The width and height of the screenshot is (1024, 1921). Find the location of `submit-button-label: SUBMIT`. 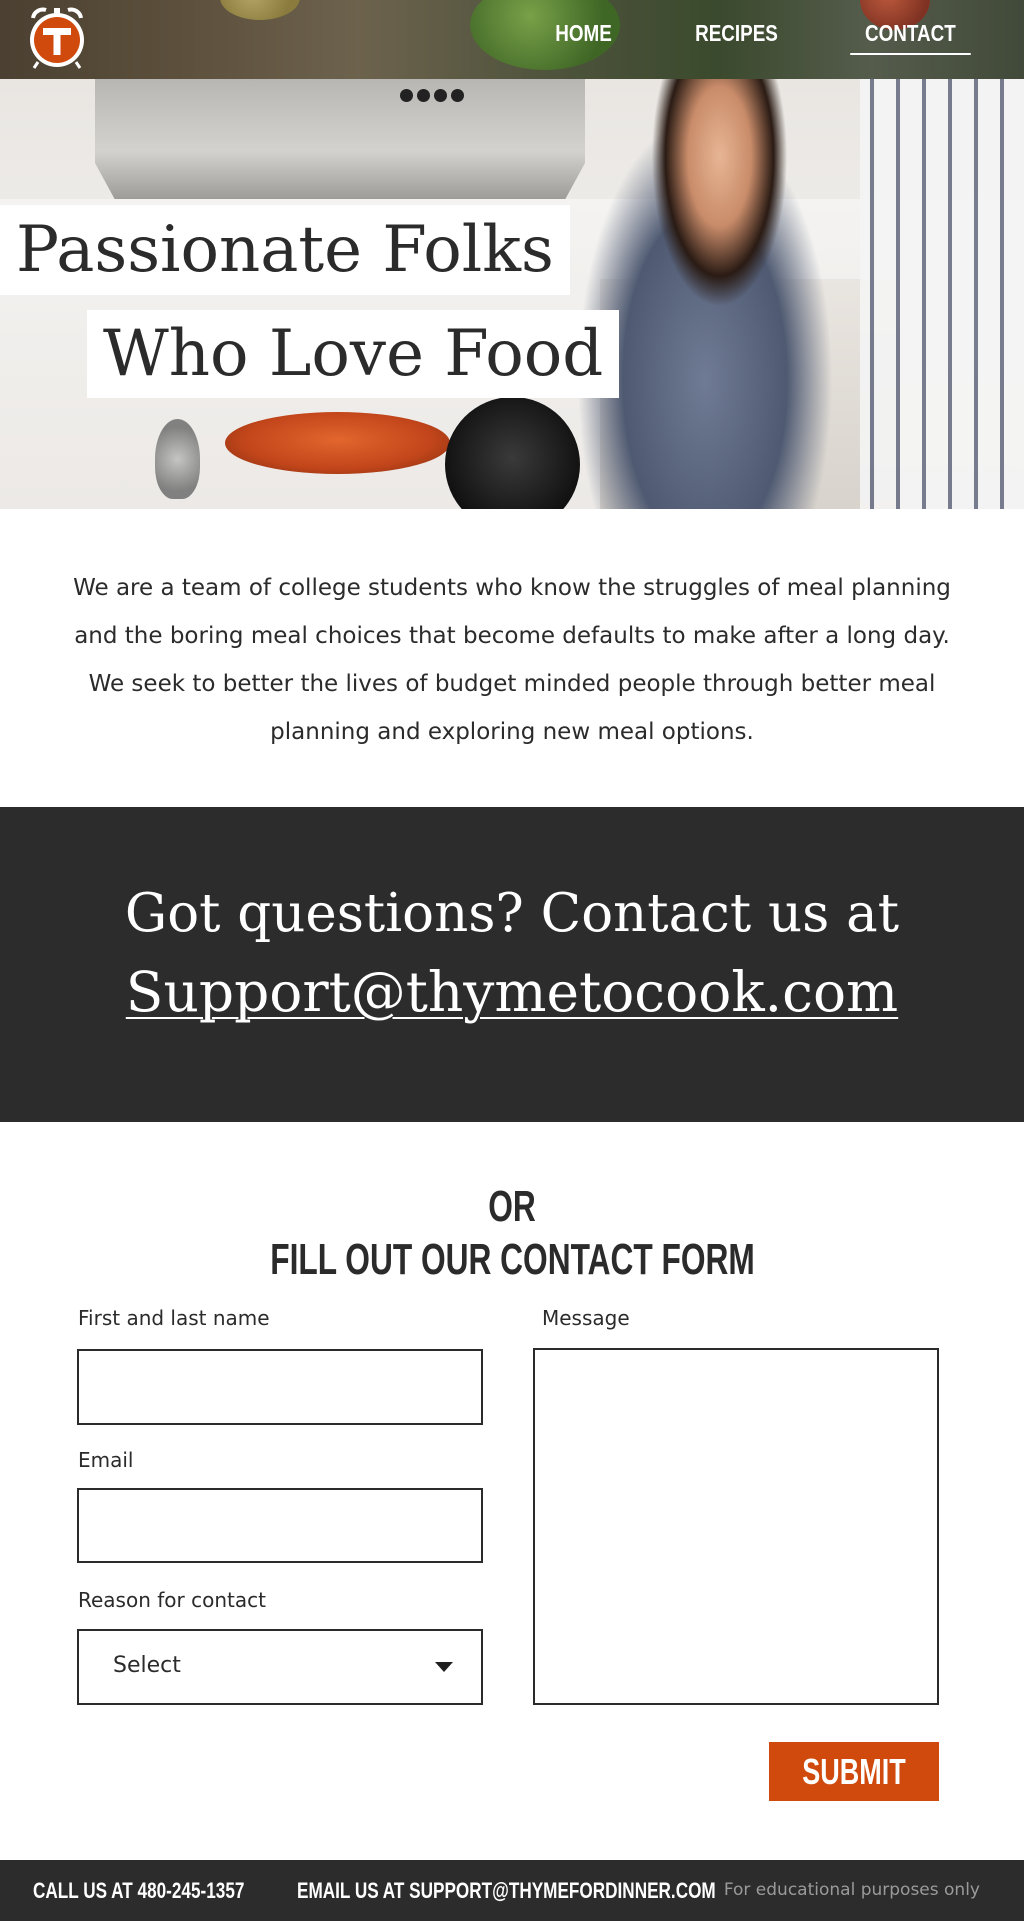

submit-button-label: SUBMIT is located at coordinates (854, 1771).